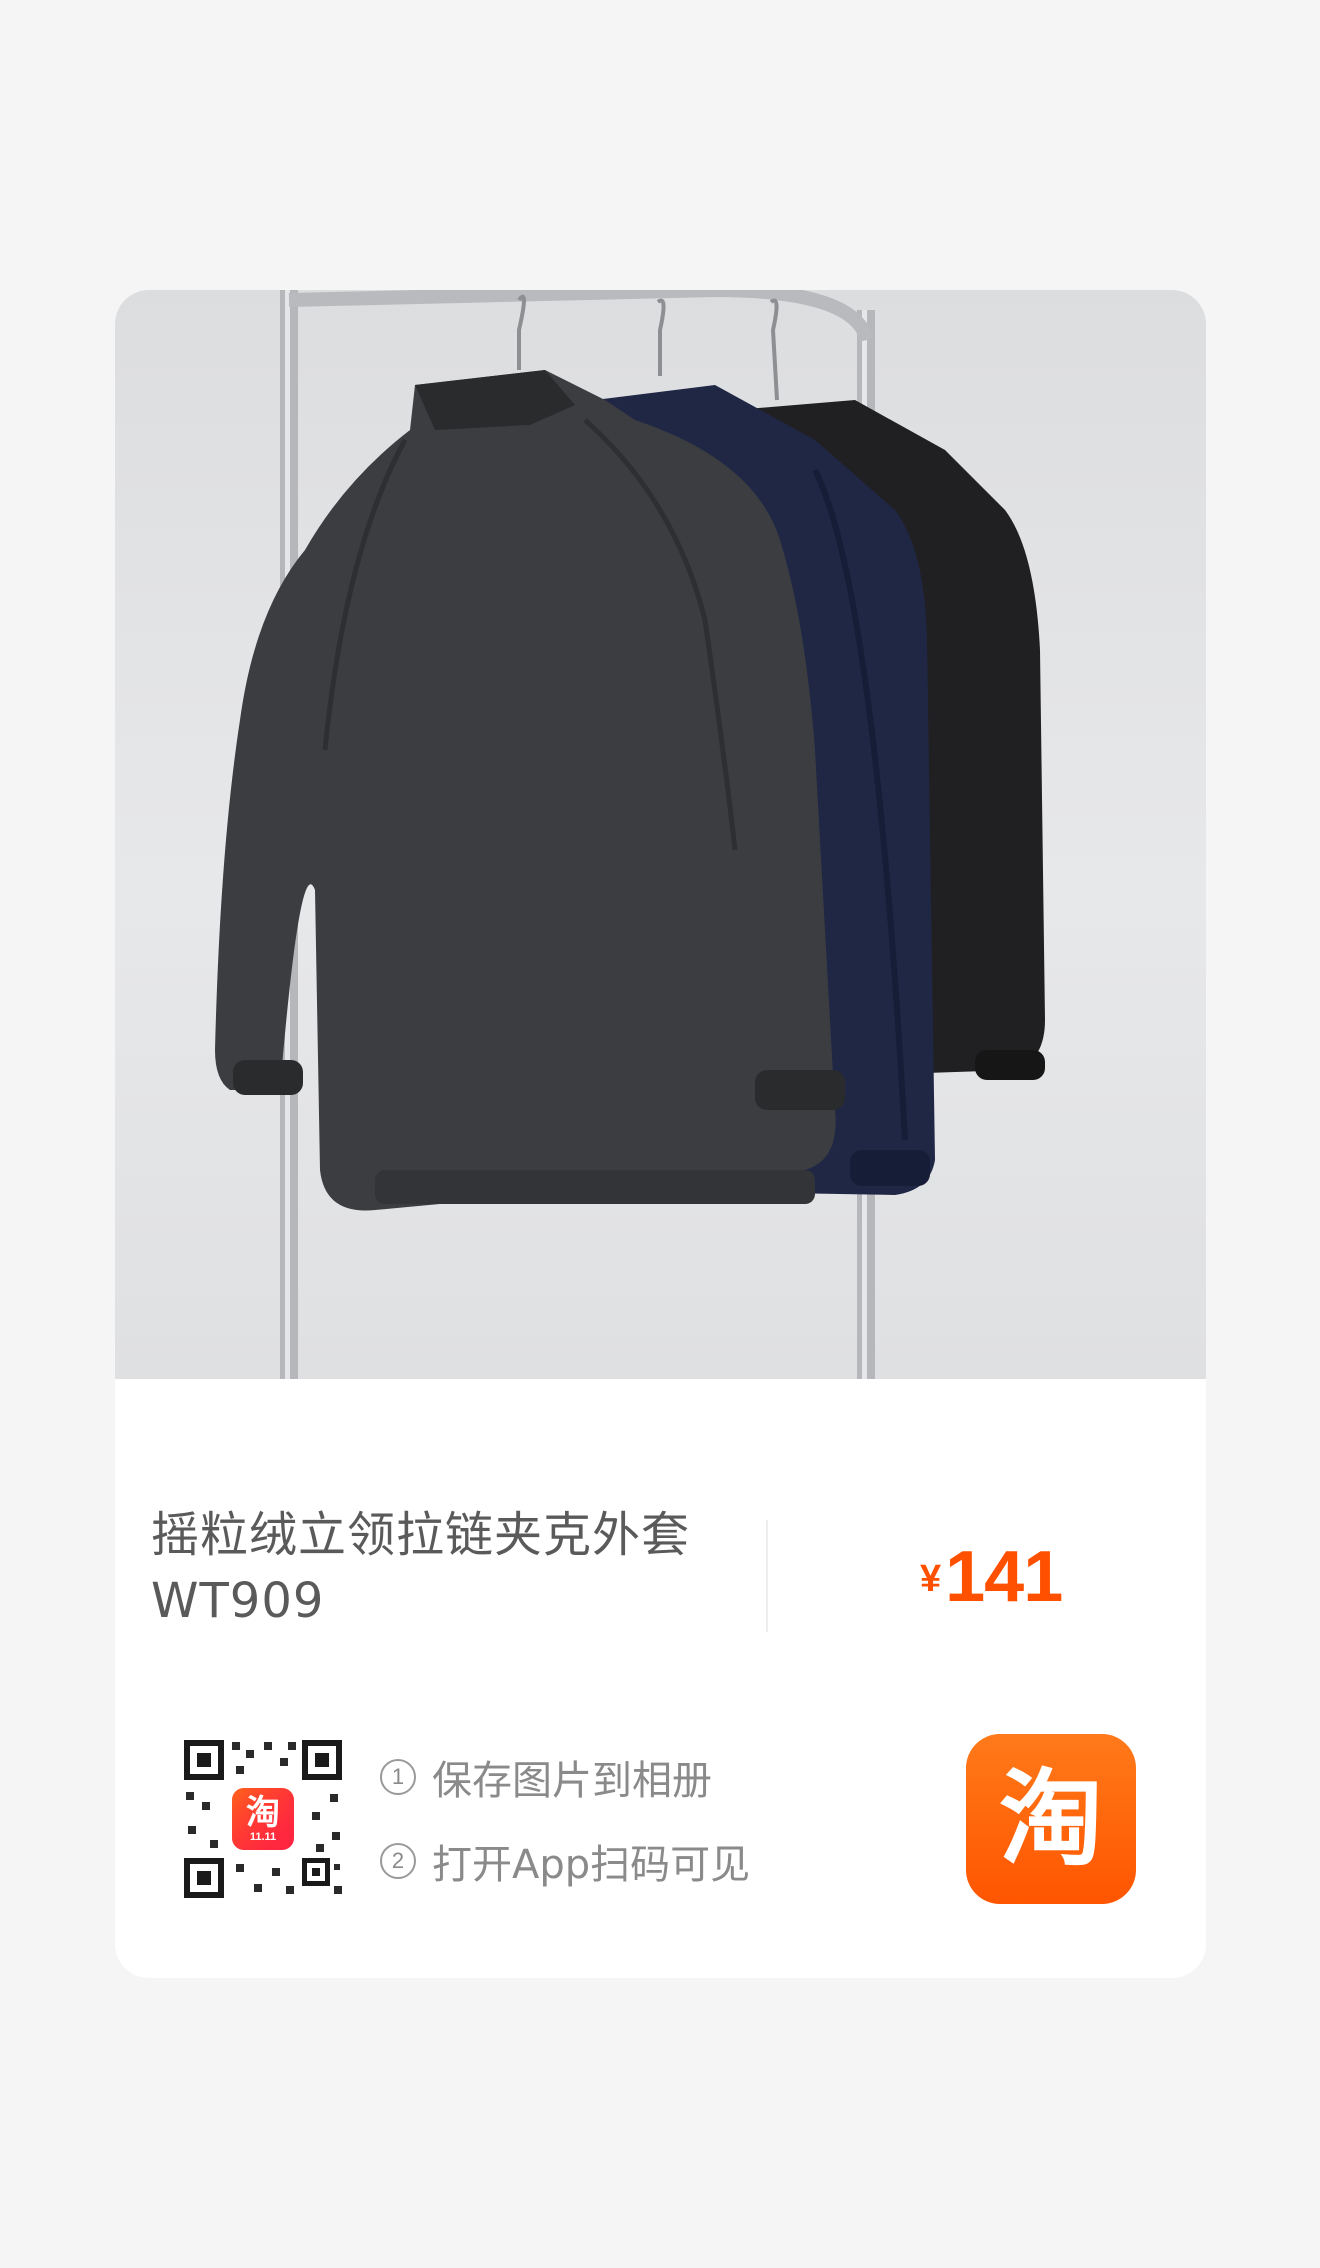  I want to click on step-save-text: 保存图片到相册, so click(572, 1781).